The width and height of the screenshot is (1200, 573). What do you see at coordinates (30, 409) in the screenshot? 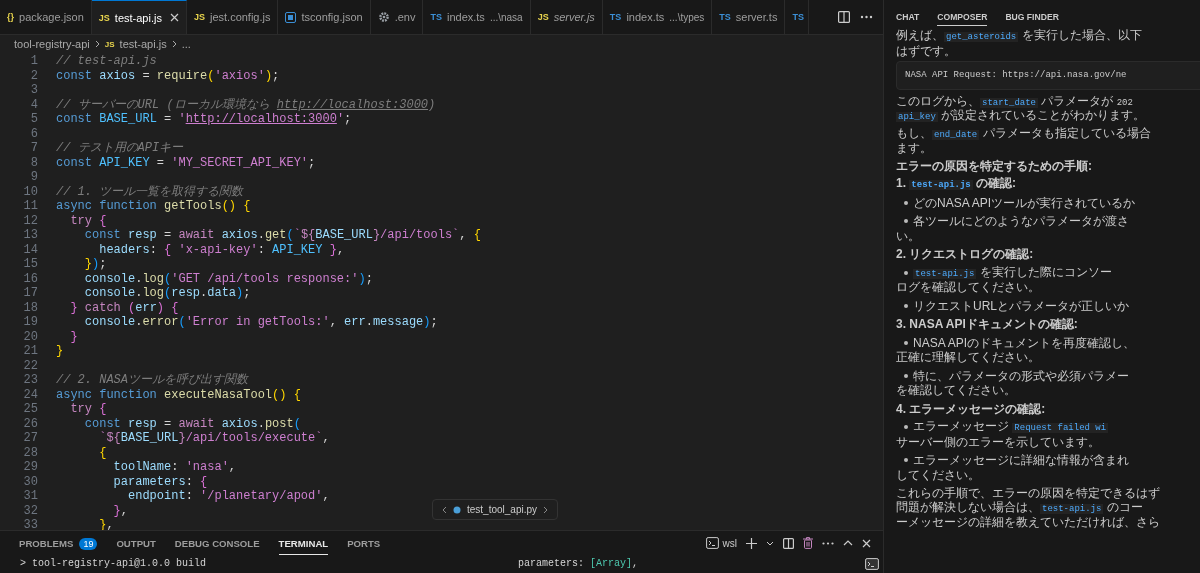
I see `line-number: 25` at bounding box center [30, 409].